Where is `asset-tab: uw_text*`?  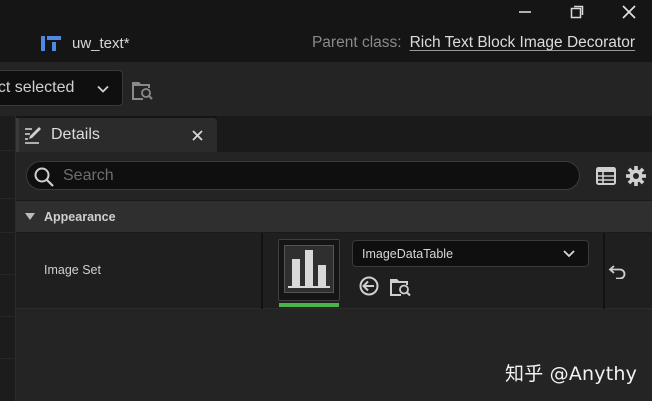 asset-tab: uw_text* is located at coordinates (85, 43).